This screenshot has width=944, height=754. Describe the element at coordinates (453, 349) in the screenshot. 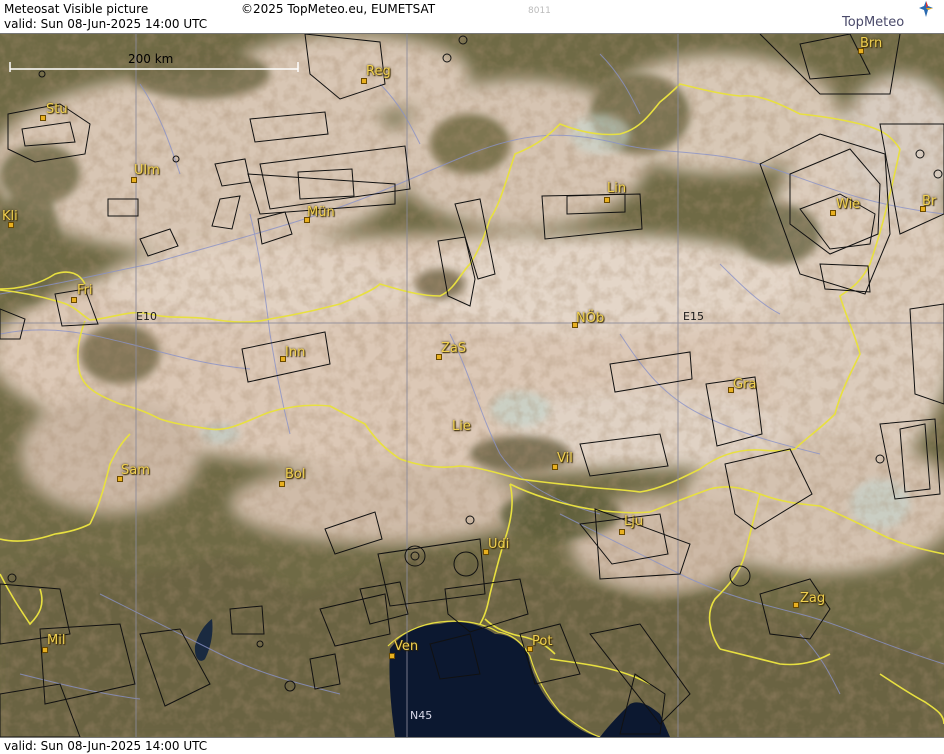

I see `city-label-zas: ZaS` at that location.